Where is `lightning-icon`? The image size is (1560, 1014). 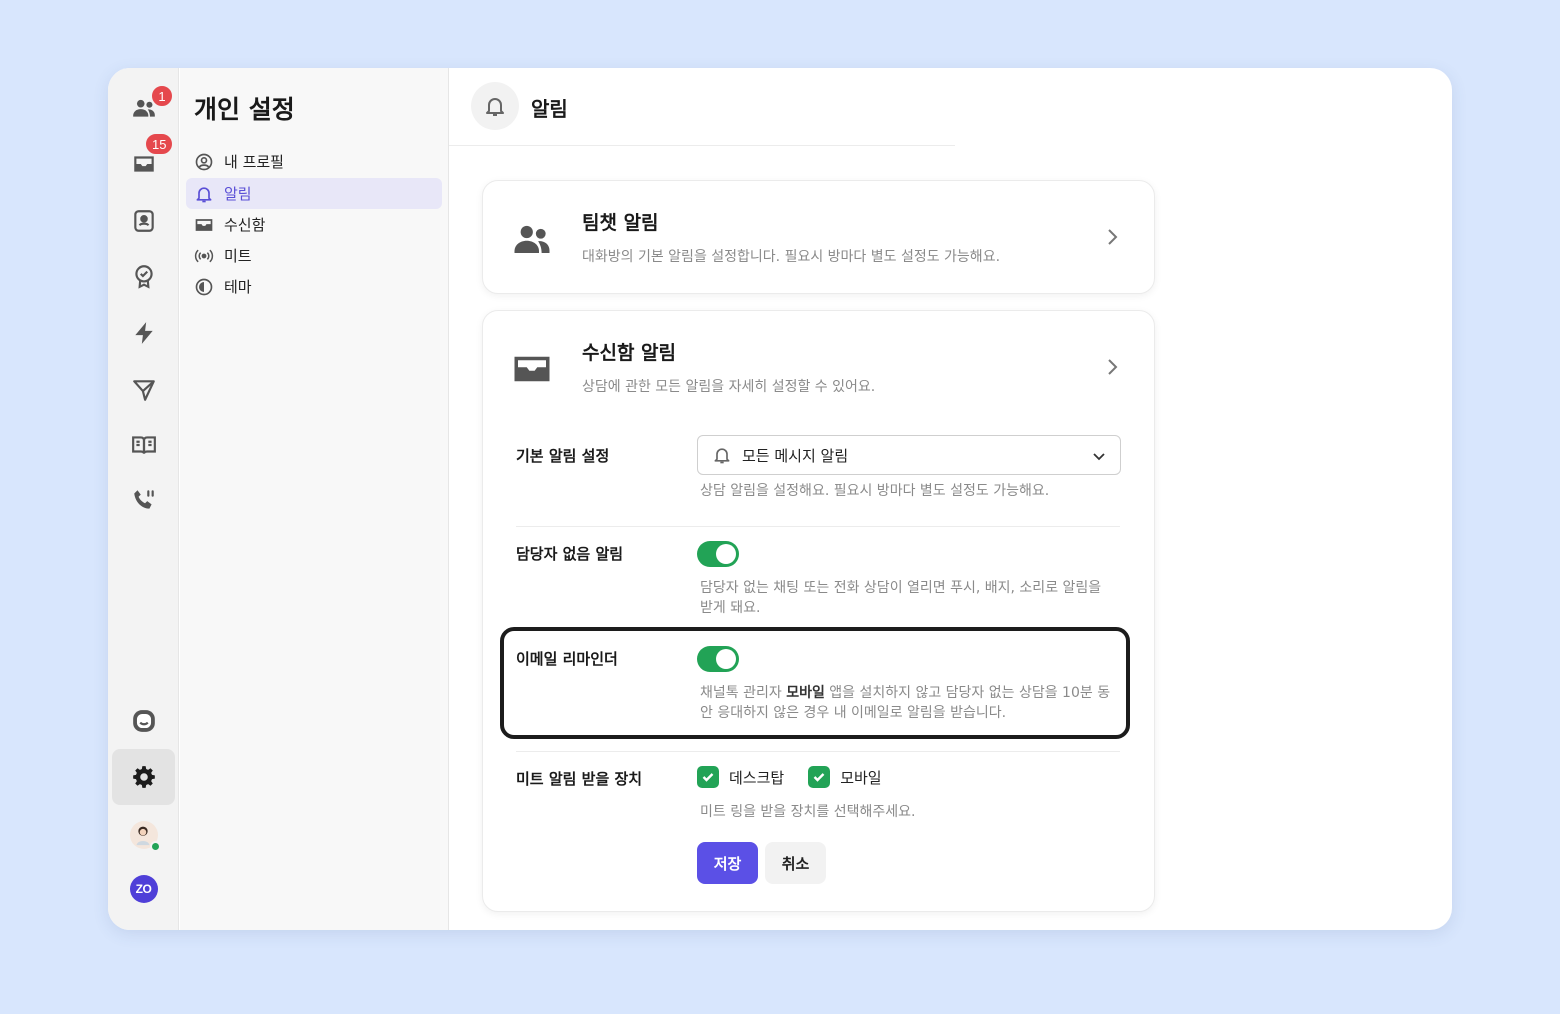
lightning-icon is located at coordinates (143, 333).